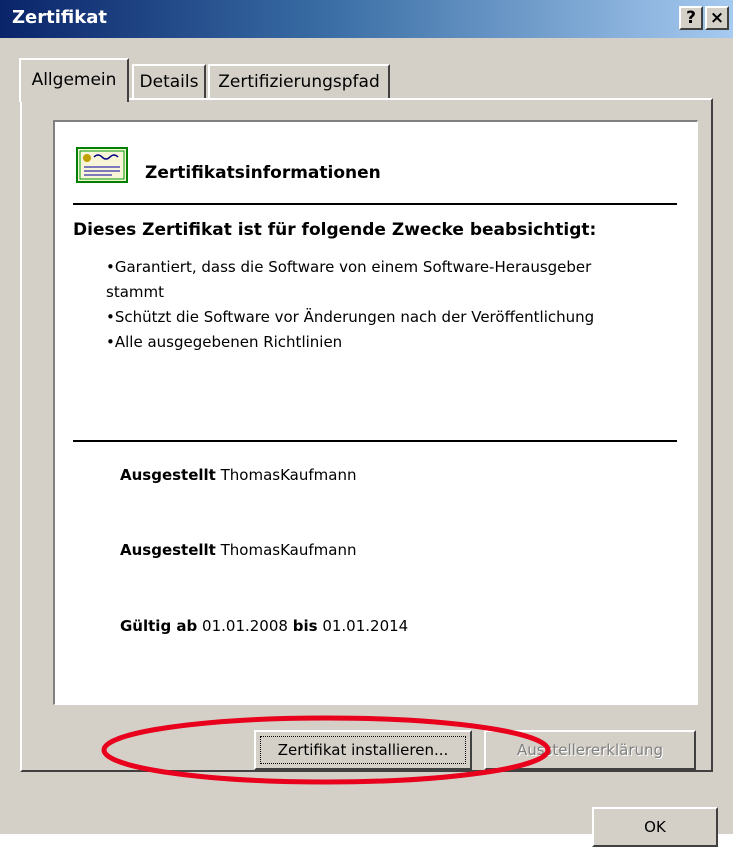  What do you see at coordinates (365, 626) in the screenshot?
I see `valid-to-value: 01.01.2014` at bounding box center [365, 626].